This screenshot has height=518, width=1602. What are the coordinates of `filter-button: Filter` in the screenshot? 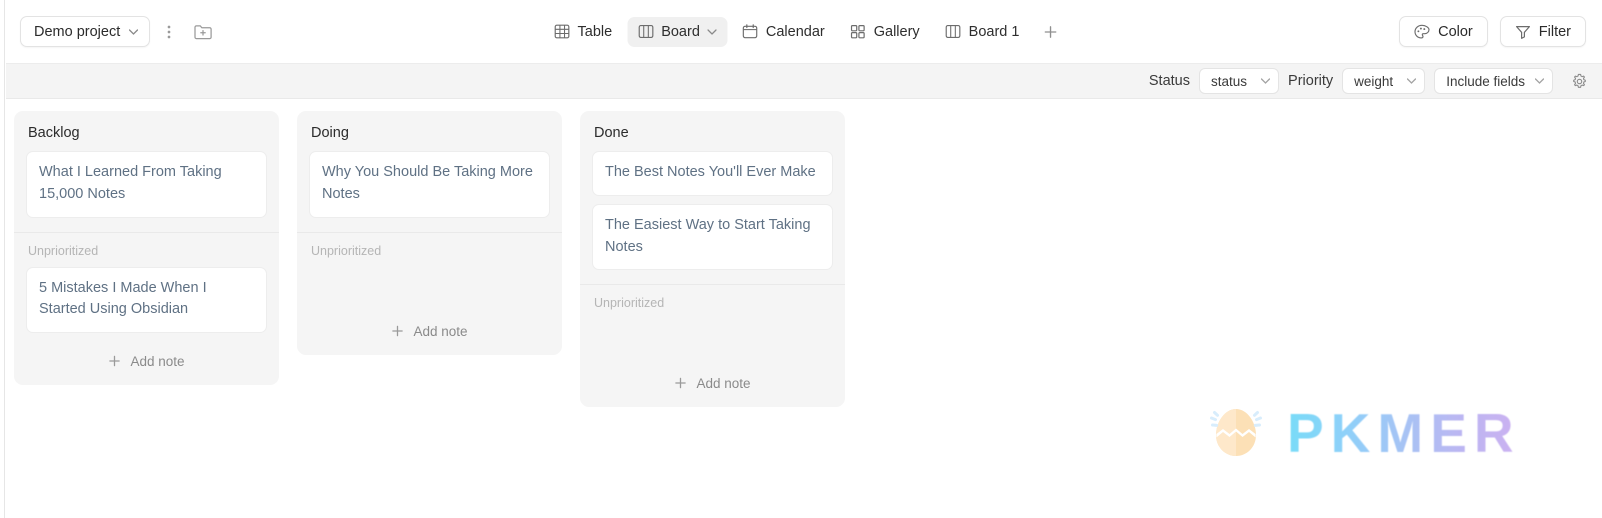 It's located at (1542, 31).